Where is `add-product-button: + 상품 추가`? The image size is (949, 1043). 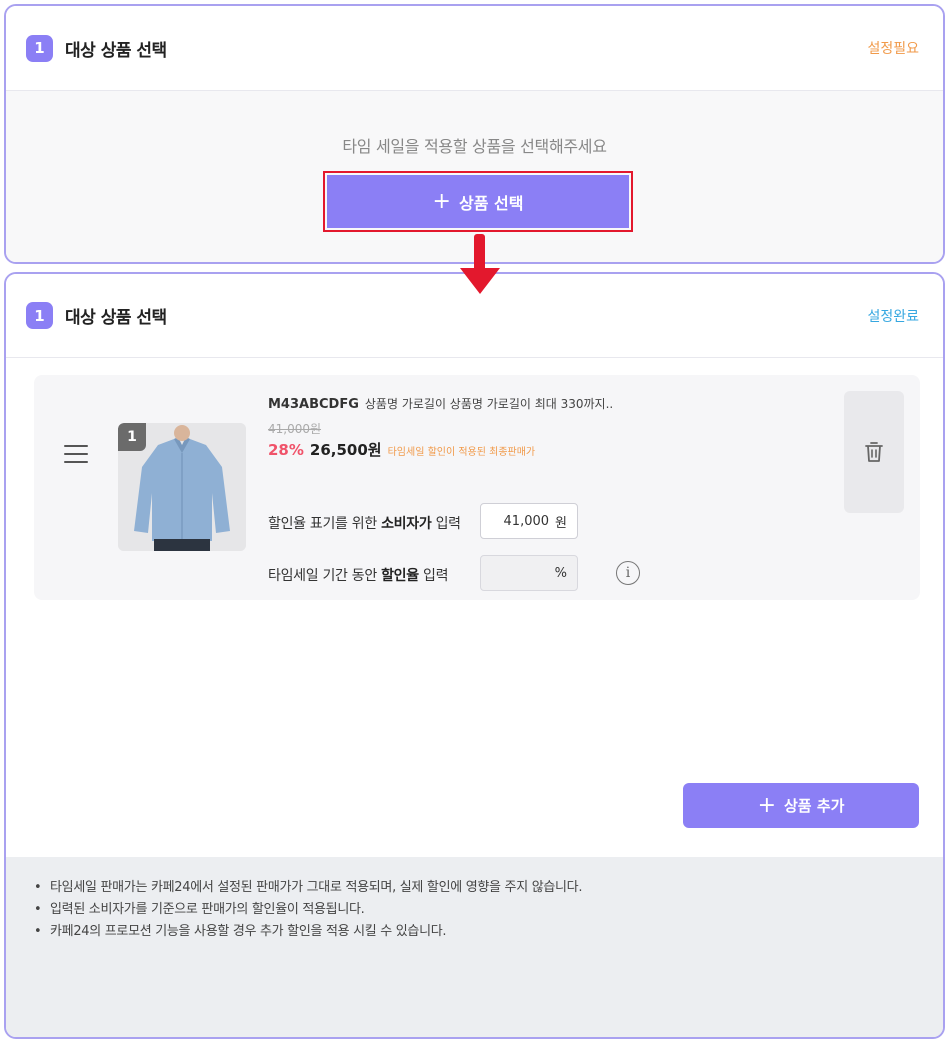 add-product-button: + 상품 추가 is located at coordinates (801, 805).